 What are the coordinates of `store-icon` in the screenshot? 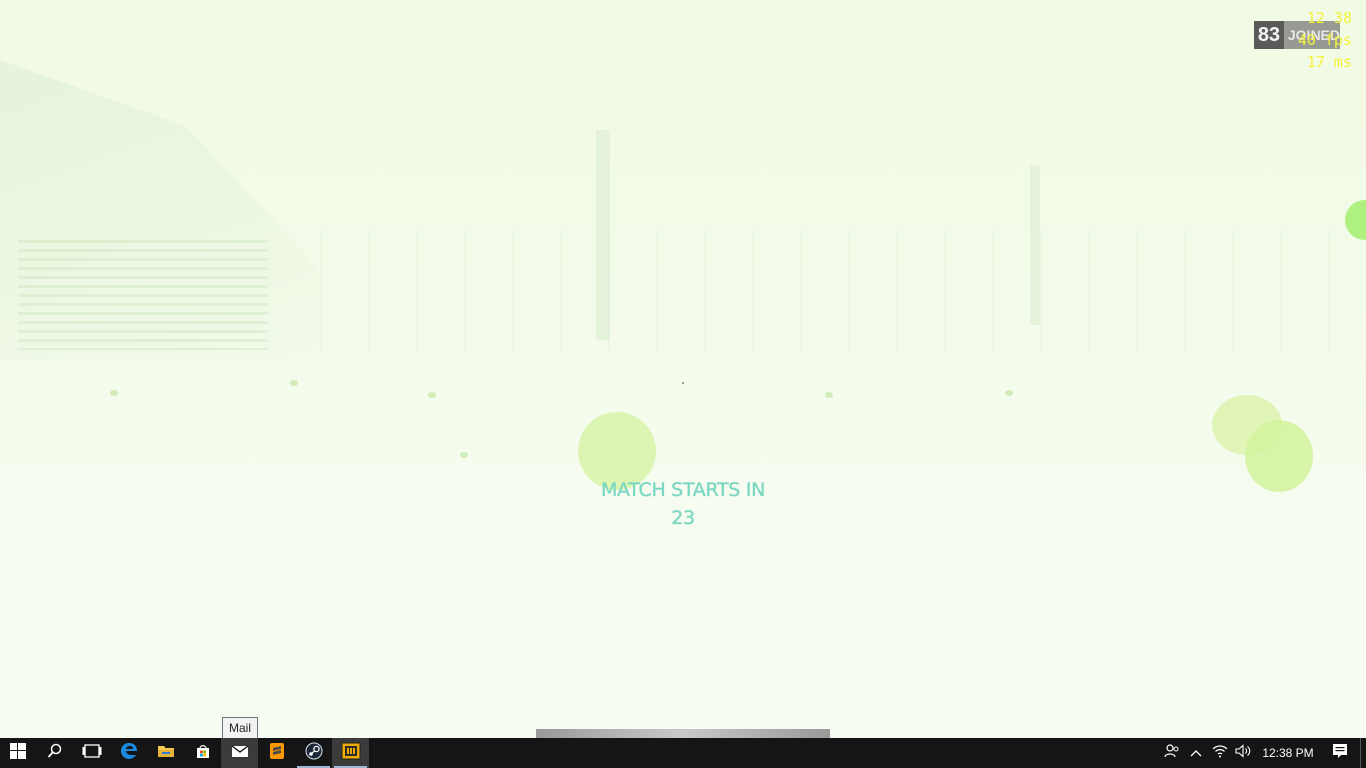 It's located at (203, 753).